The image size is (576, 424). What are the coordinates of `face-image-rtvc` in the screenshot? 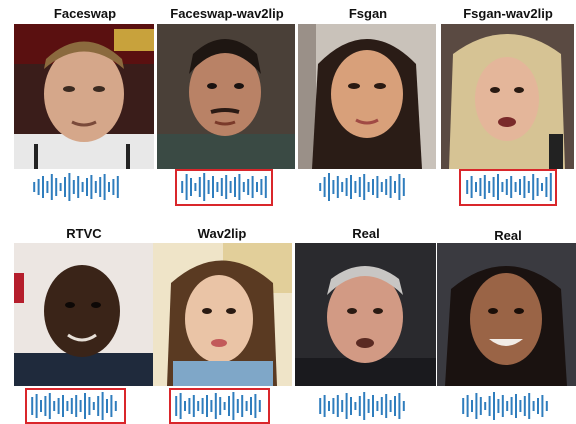 It's located at (83, 314).